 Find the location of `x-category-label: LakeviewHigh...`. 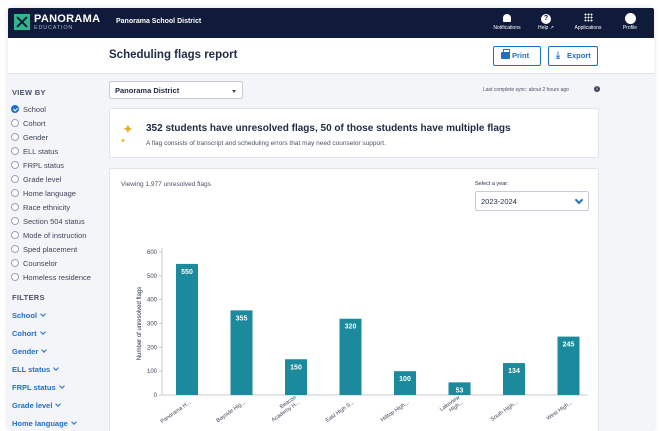

x-category-label: LakeviewHigh... is located at coordinates (452, 406).